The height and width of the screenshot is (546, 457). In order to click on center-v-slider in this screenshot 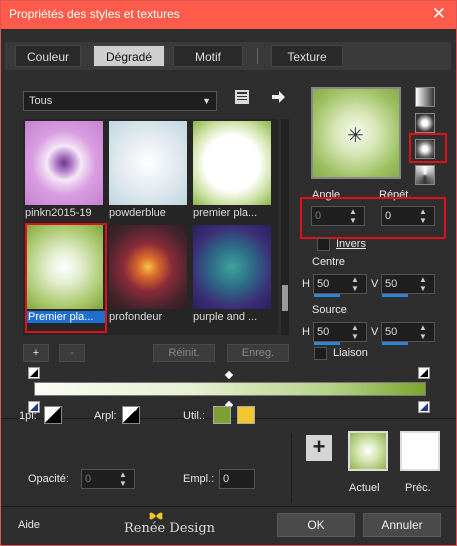, I will do `click(395, 295)`.